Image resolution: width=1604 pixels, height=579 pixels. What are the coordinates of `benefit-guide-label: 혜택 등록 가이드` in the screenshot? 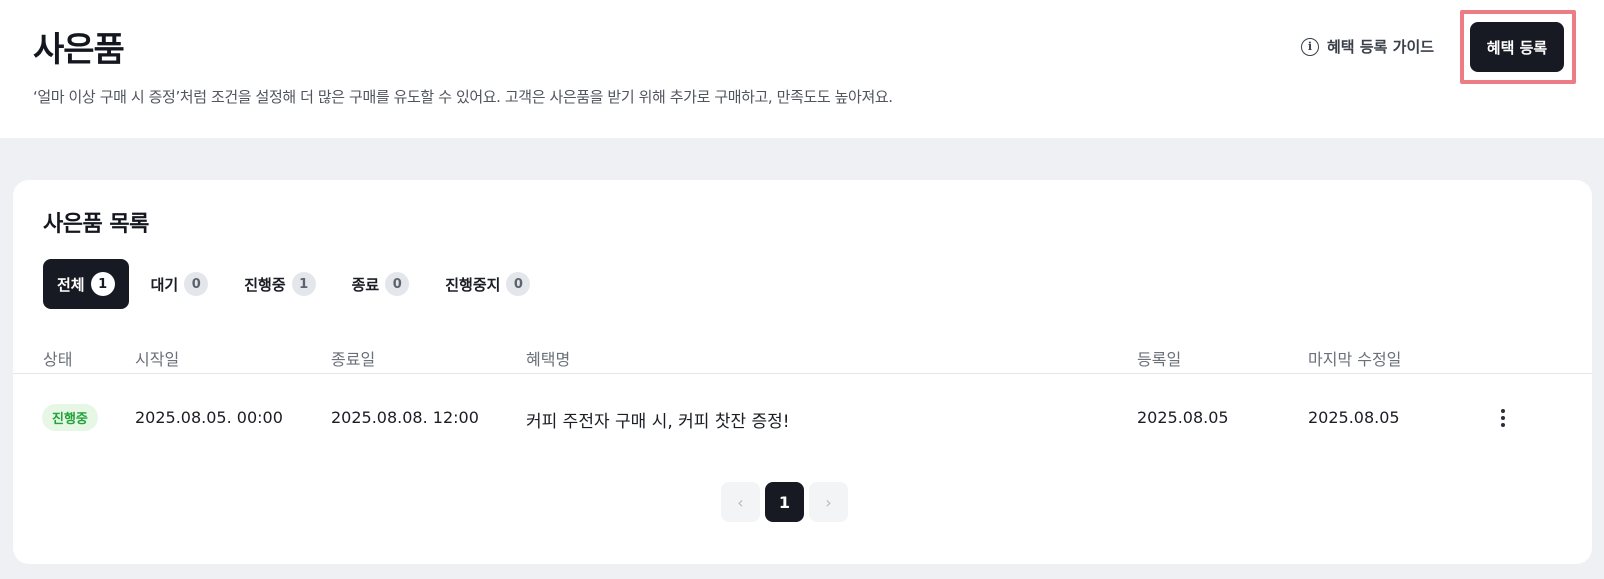 It's located at (1381, 47).